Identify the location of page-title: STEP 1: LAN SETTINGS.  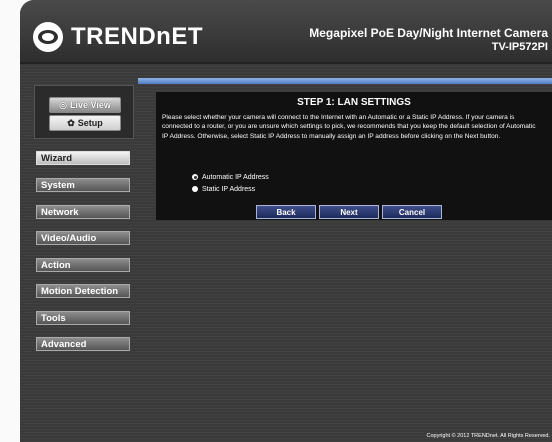
(354, 102).